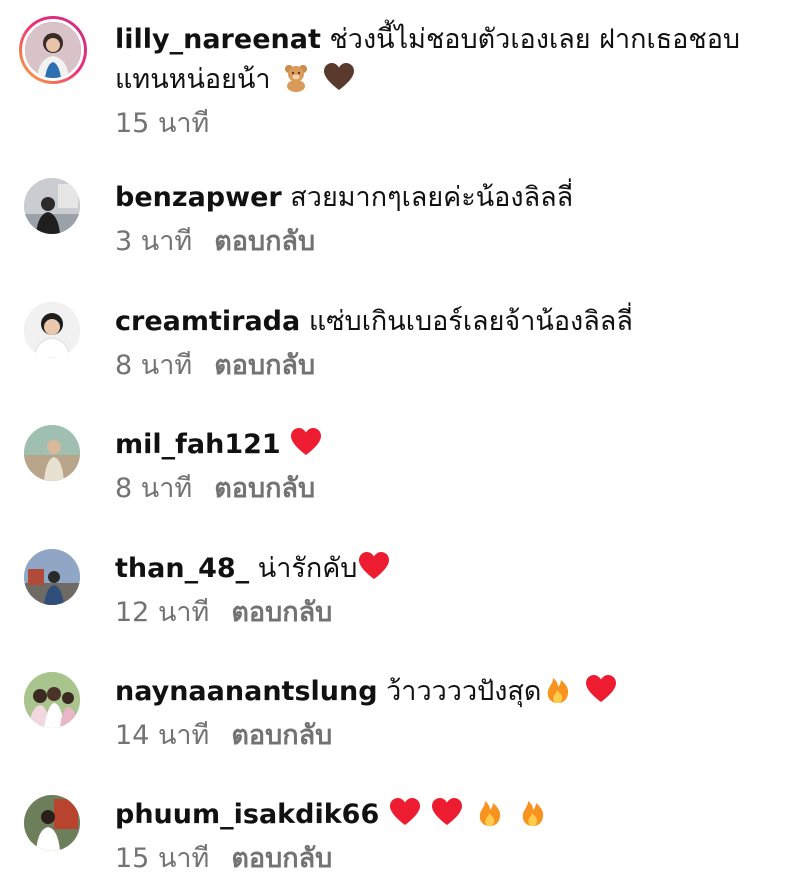 The height and width of the screenshot is (879, 800). Describe the element at coordinates (296, 77) in the screenshot. I see `teddy-bear-icon` at that location.